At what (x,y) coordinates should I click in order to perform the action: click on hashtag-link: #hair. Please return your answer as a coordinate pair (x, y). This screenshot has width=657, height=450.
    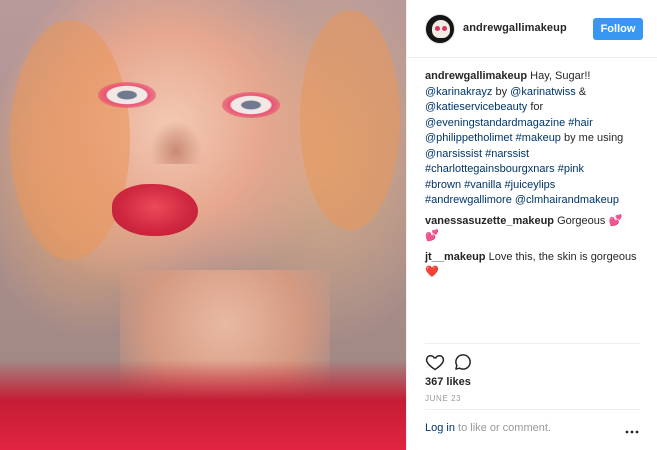
    Looking at the image, I should click on (580, 123).